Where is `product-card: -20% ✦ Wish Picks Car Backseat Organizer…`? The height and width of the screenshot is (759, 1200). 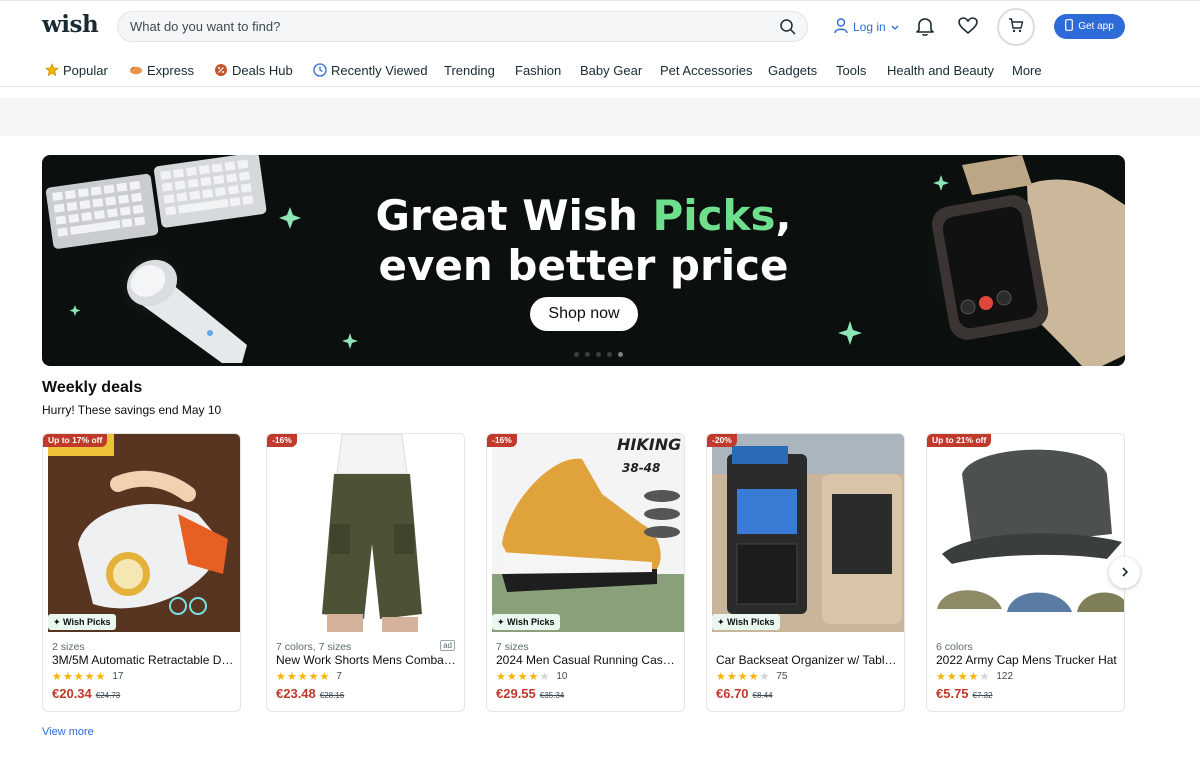 product-card: -20% ✦ Wish Picks Car Backseat Organizer… is located at coordinates (805, 572).